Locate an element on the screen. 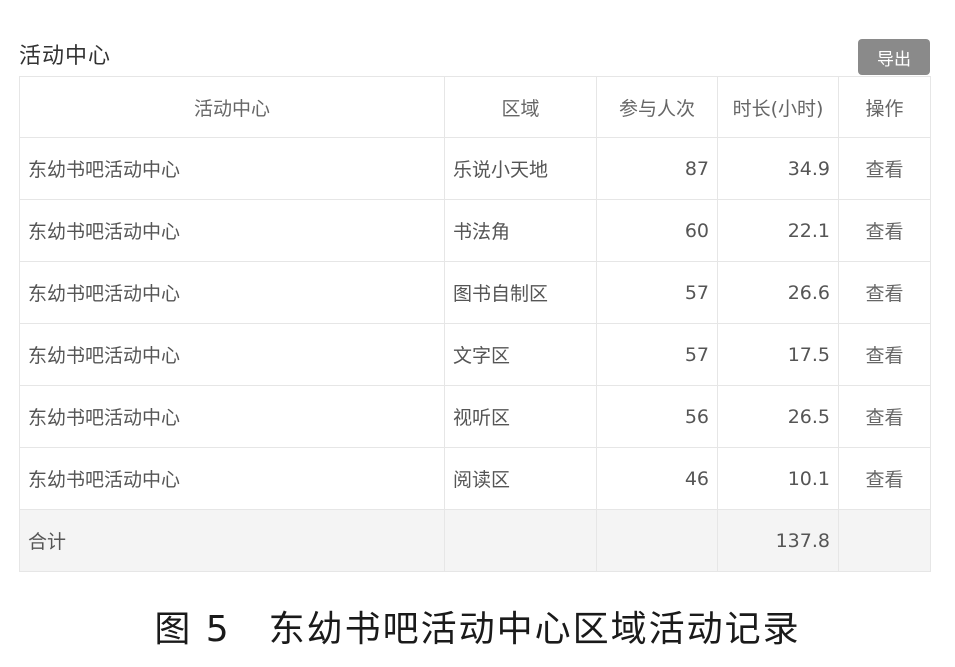 This screenshot has width=955, height=667. table-row: 东幼书吧活动中心 图书自制区 57 26.6 查看 is located at coordinates (475, 292).